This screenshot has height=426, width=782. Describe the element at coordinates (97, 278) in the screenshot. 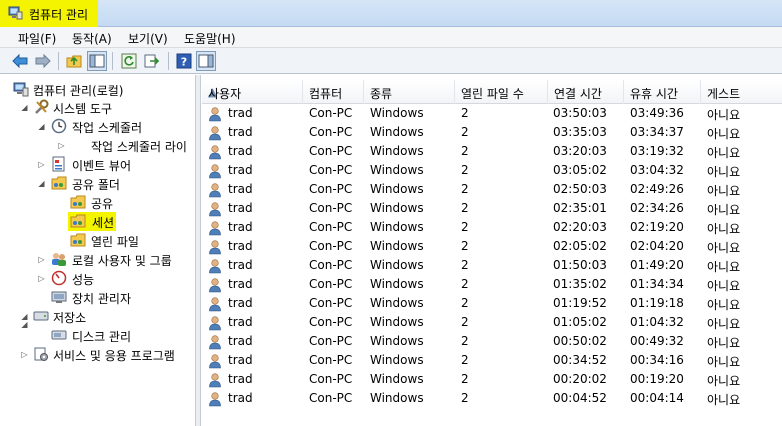

I see `tree-item-performance: ▷ 성능` at that location.